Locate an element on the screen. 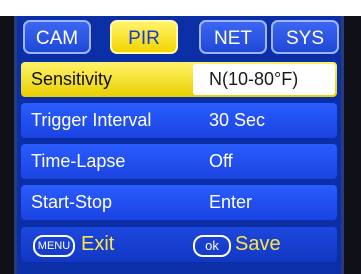 This screenshot has height=274, width=361. tab-sys: SYS is located at coordinates (305, 37).